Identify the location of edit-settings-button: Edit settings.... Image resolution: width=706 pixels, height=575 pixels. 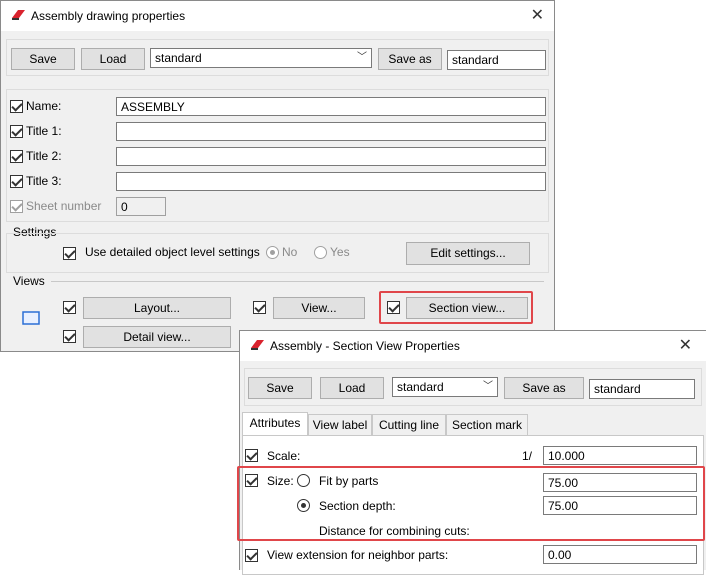
(468, 253).